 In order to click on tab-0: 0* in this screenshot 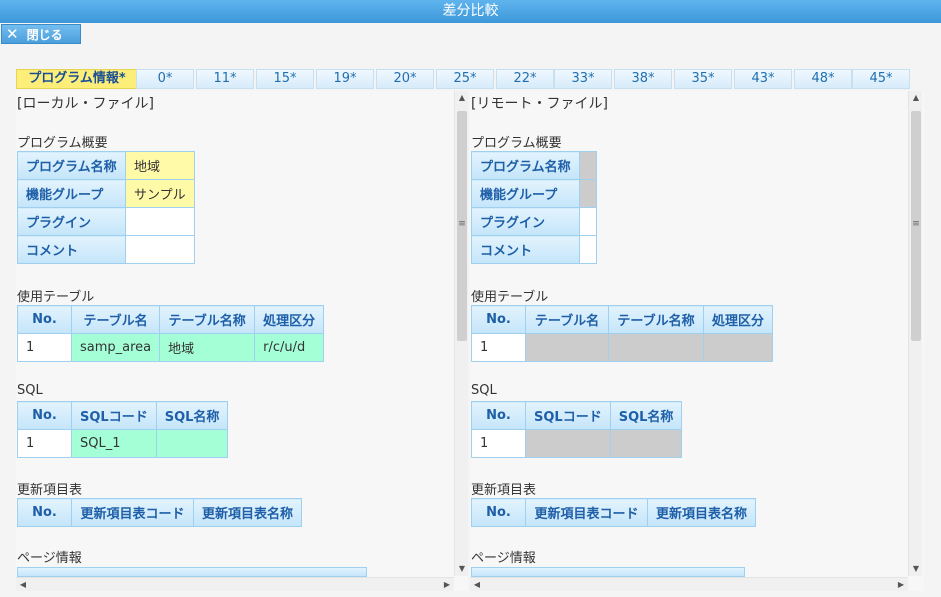, I will do `click(165, 79)`.